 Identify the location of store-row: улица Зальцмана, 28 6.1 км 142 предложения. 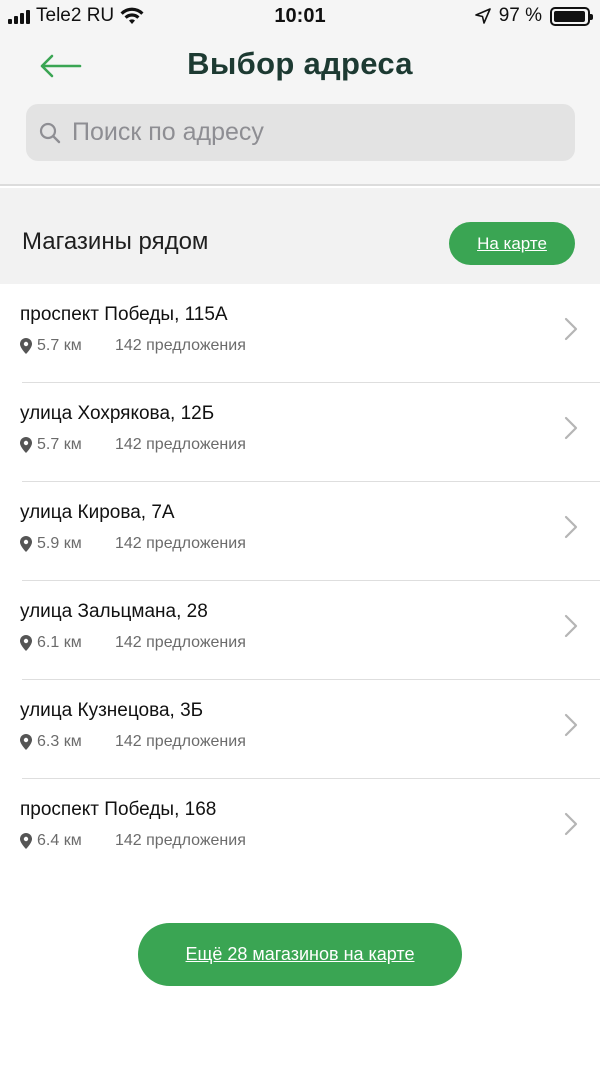
(300, 630).